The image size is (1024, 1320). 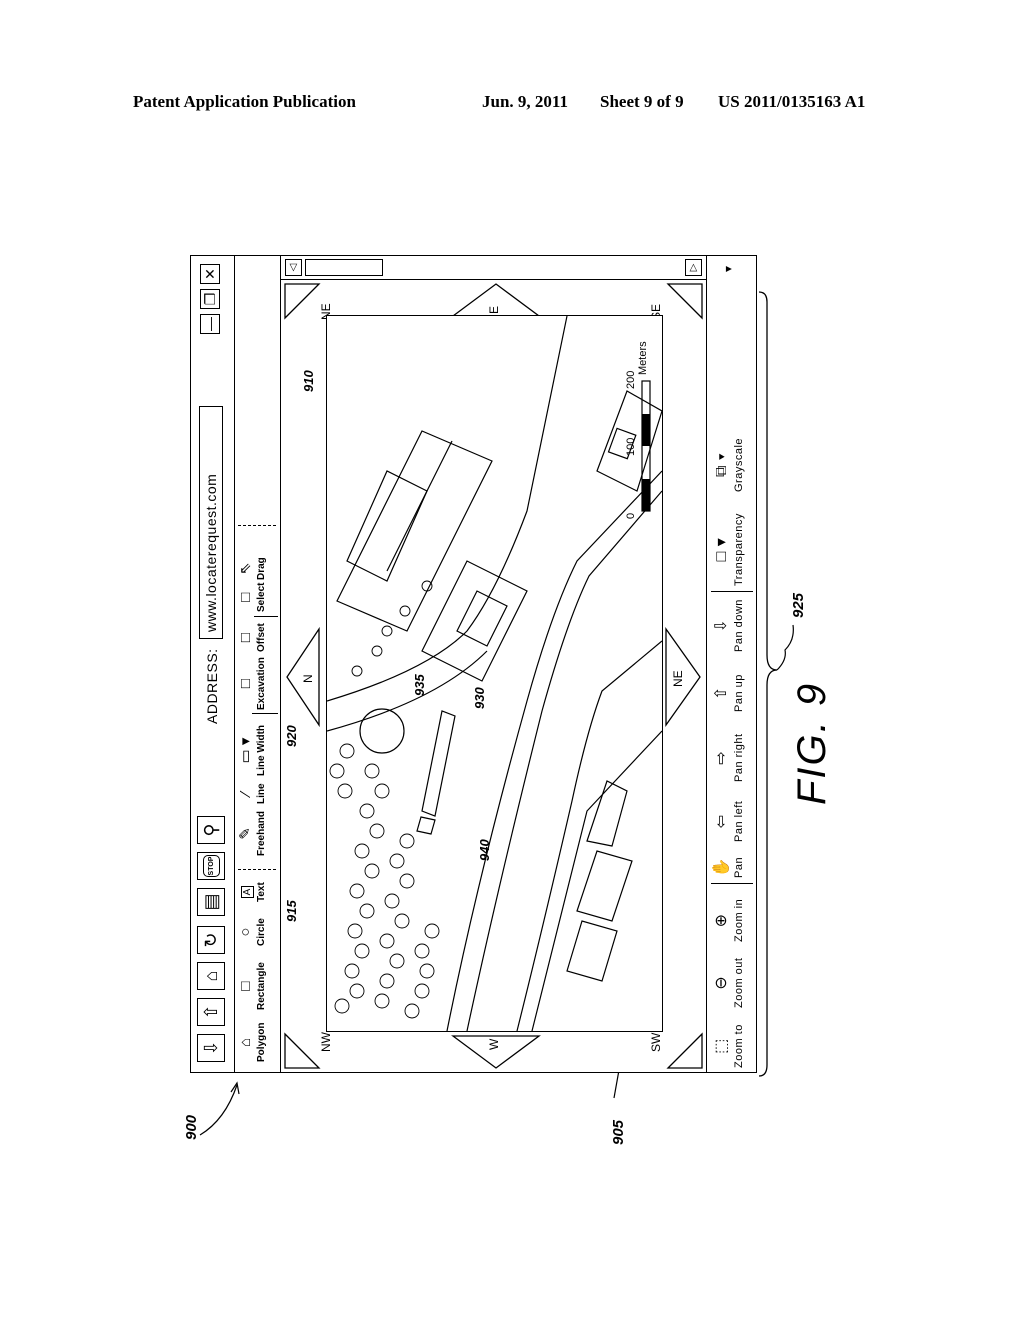 I want to click on print-button: ▤, so click(x=211, y=902).